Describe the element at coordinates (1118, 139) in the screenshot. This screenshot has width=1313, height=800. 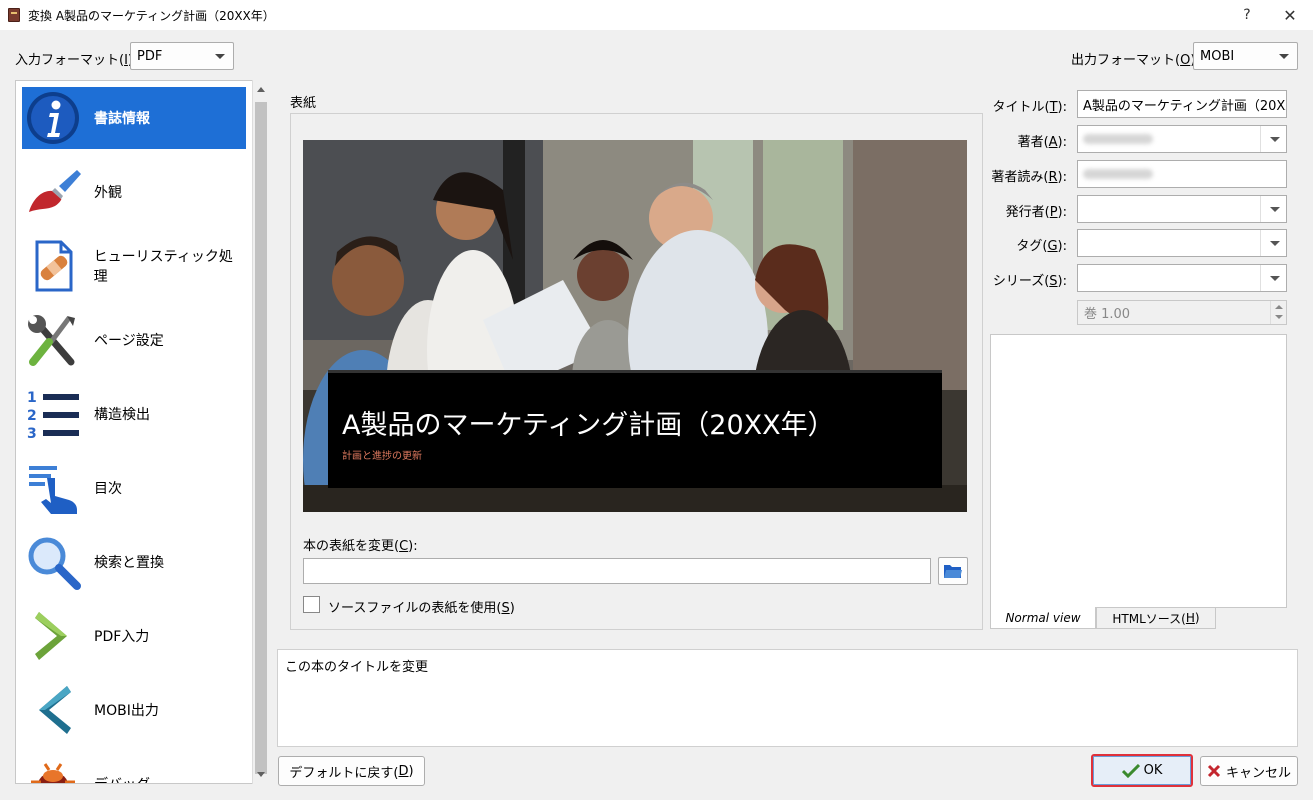
I see `blurred-author-value` at that location.